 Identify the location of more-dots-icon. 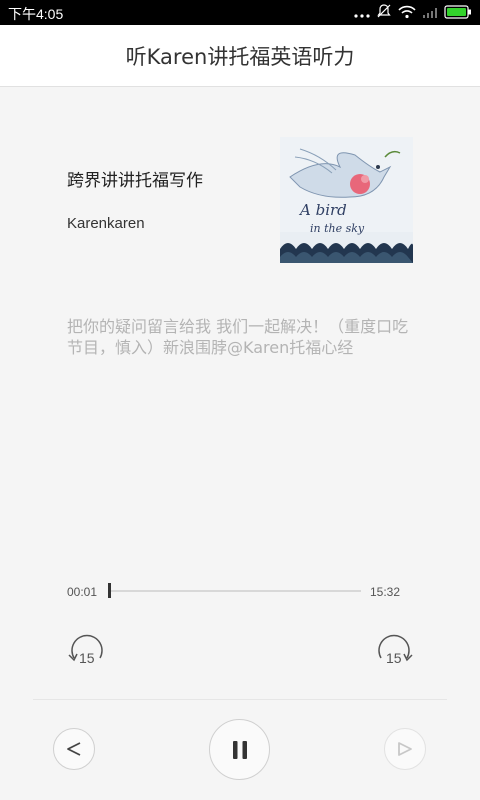
(362, 13).